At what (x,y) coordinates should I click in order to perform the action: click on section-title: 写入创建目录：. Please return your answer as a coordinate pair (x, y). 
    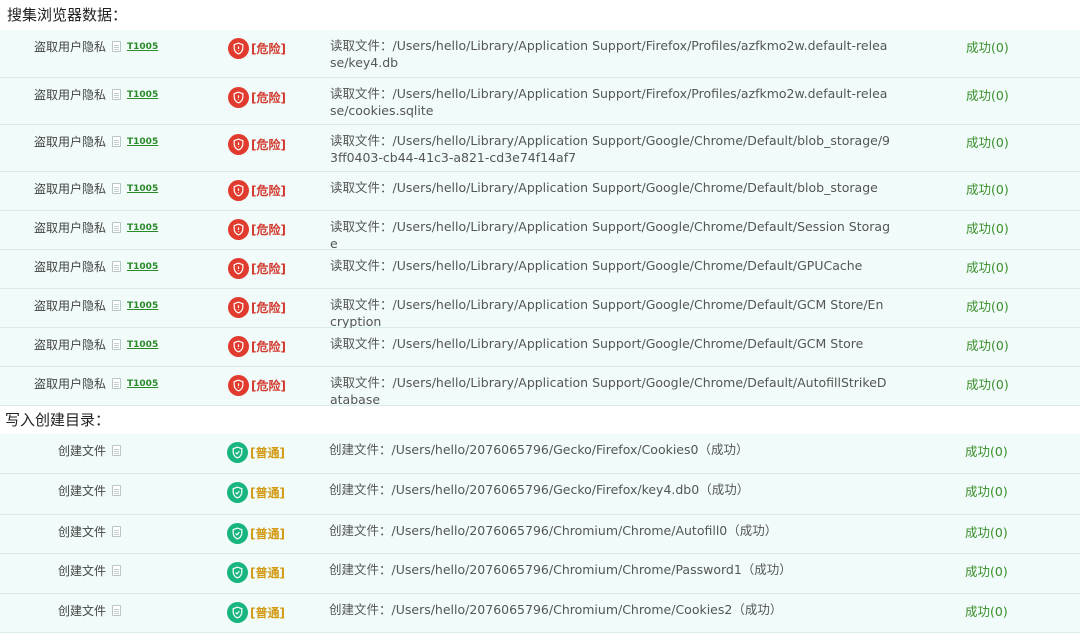
    Looking at the image, I should click on (58, 420).